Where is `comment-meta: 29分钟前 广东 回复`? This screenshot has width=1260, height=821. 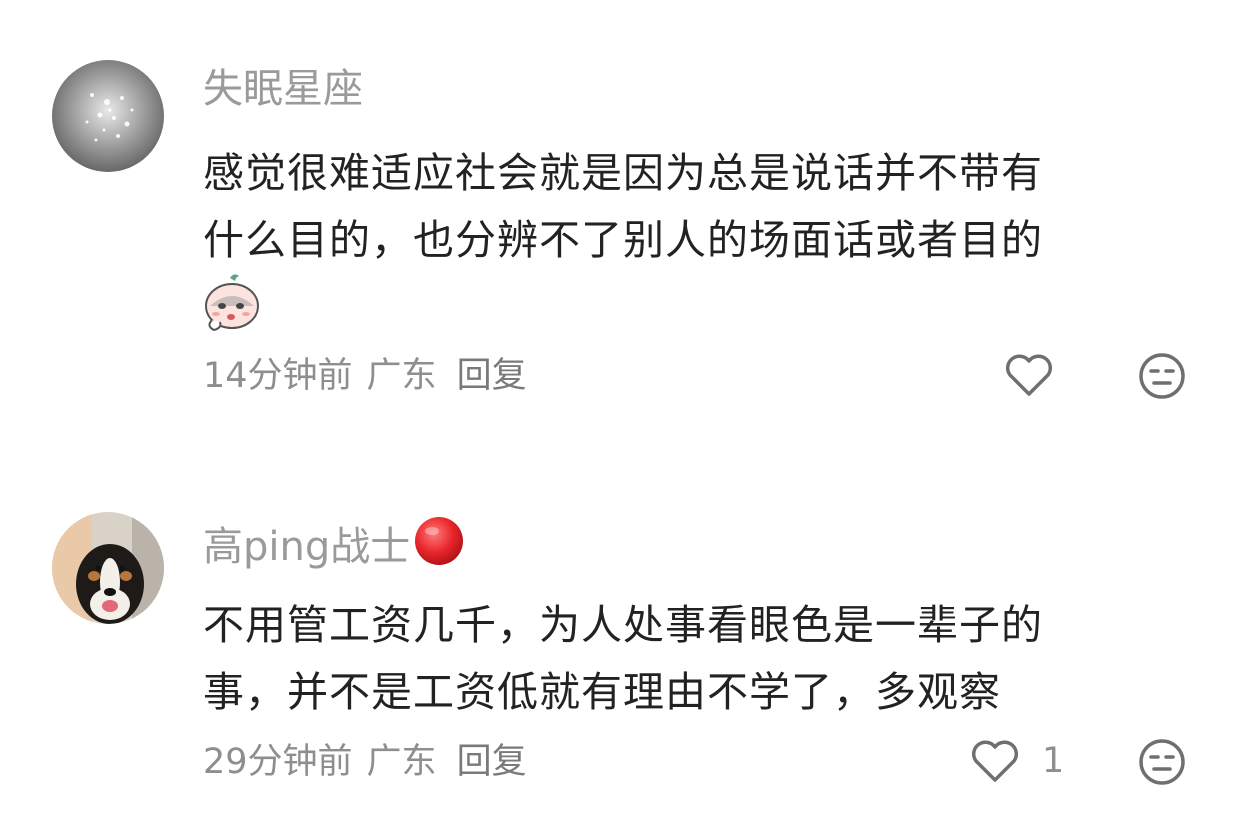 comment-meta: 29分钟前 广东 回复 is located at coordinates (372, 762).